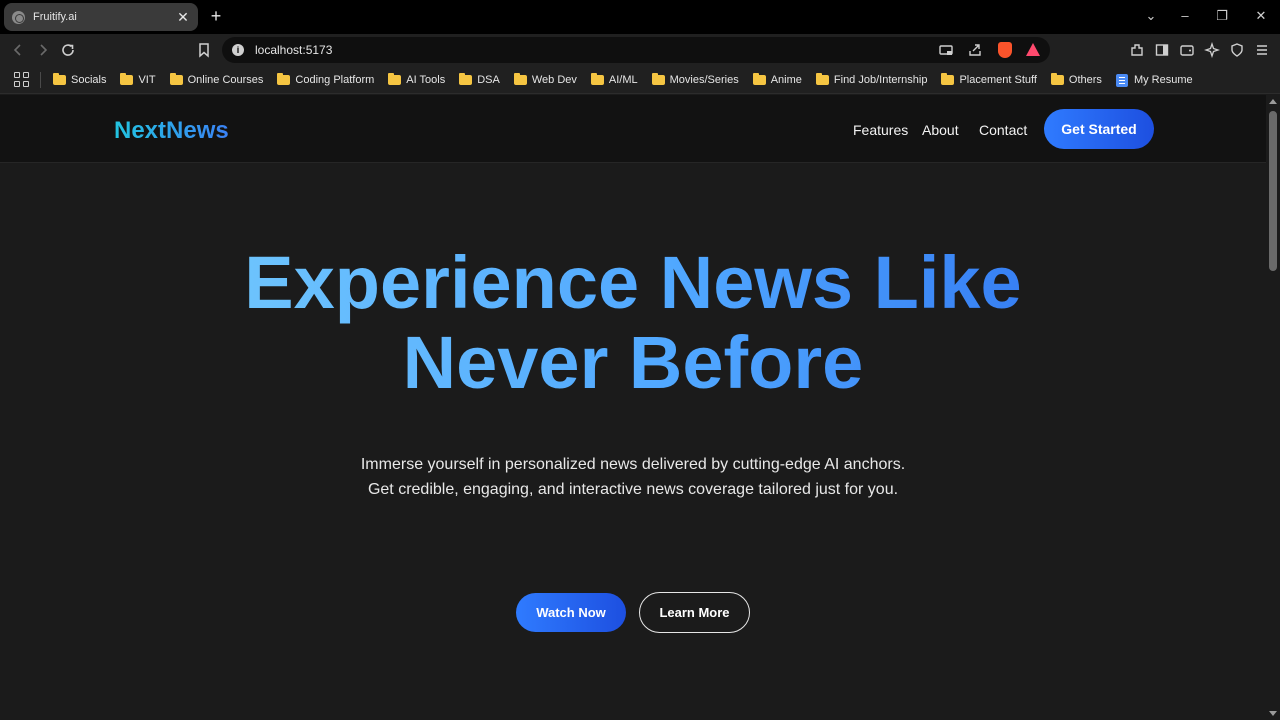 The height and width of the screenshot is (720, 1280). What do you see at coordinates (325, 79) in the screenshot?
I see `bookmark-coding-platform: Coding Platform` at bounding box center [325, 79].